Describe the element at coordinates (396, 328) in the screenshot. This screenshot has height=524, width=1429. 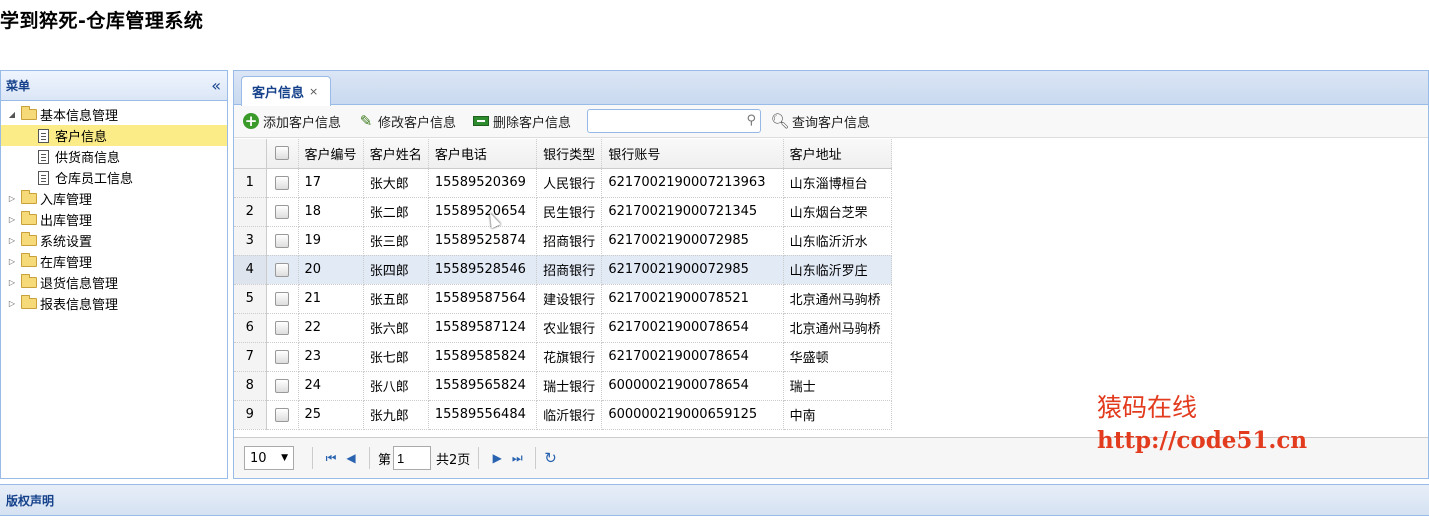
I see `cell-name: 张六郎` at that location.